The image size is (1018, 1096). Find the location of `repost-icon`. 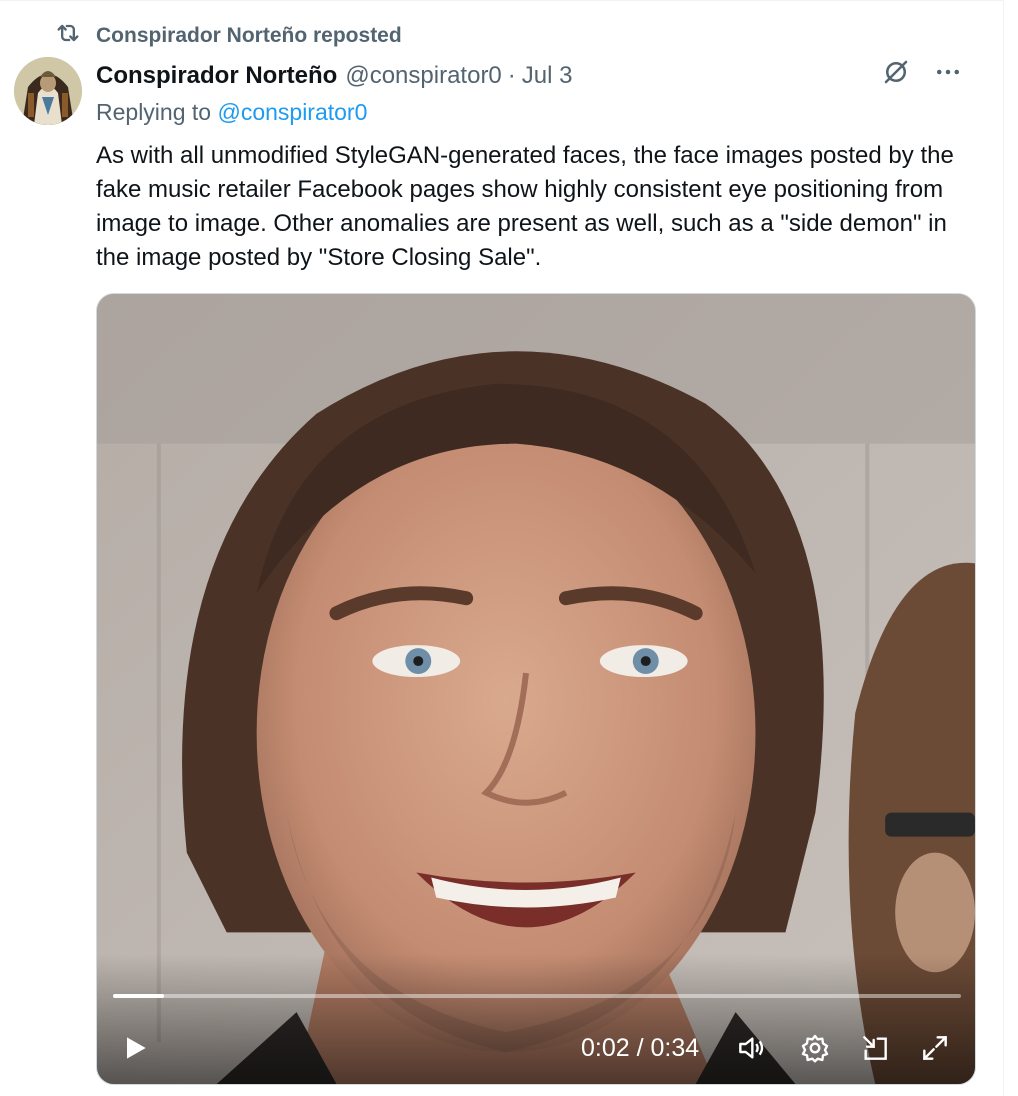

repost-icon is located at coordinates (68, 36).